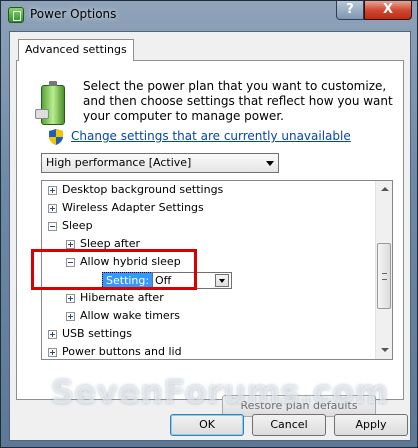 This screenshot has height=448, width=418. What do you see at coordinates (73, 14) in the screenshot?
I see `window-title: Power Options` at bounding box center [73, 14].